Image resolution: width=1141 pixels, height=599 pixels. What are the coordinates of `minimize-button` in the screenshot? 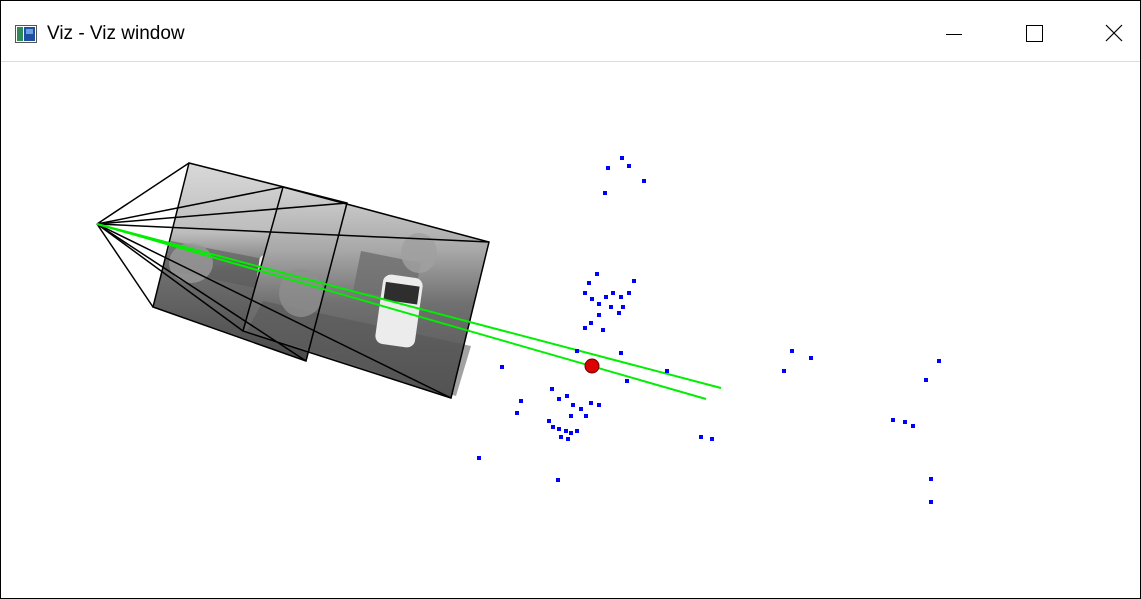 It's located at (954, 34).